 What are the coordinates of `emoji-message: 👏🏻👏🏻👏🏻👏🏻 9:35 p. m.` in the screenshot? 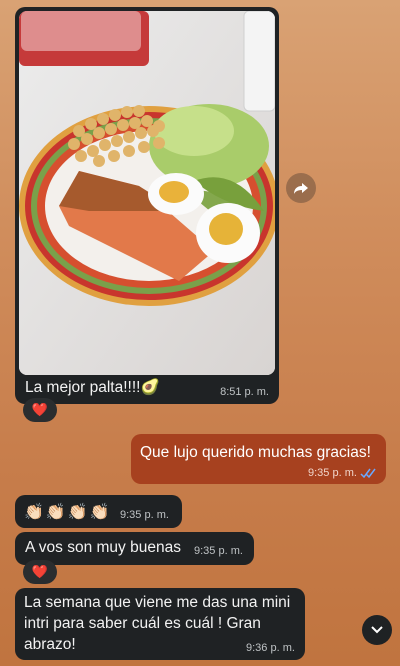 It's located at (98, 511).